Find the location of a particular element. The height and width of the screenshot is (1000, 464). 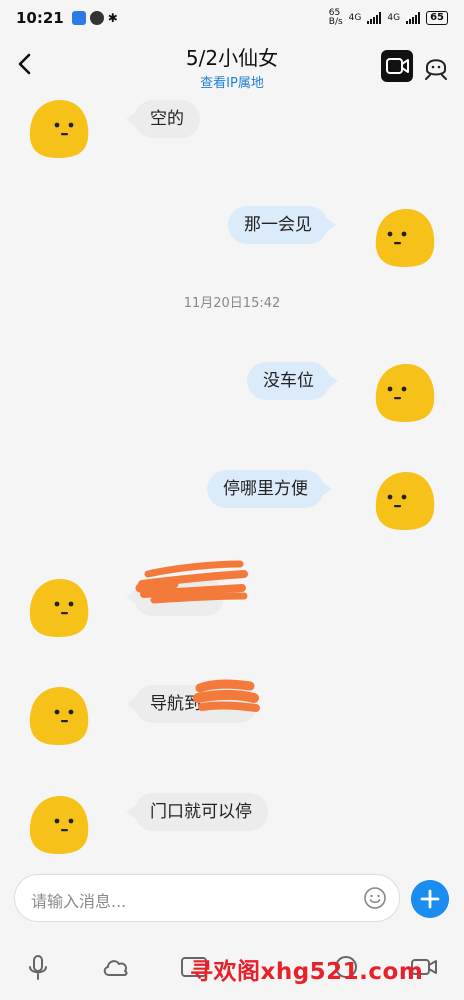

network-type-2: 4G is located at coordinates (394, 18).